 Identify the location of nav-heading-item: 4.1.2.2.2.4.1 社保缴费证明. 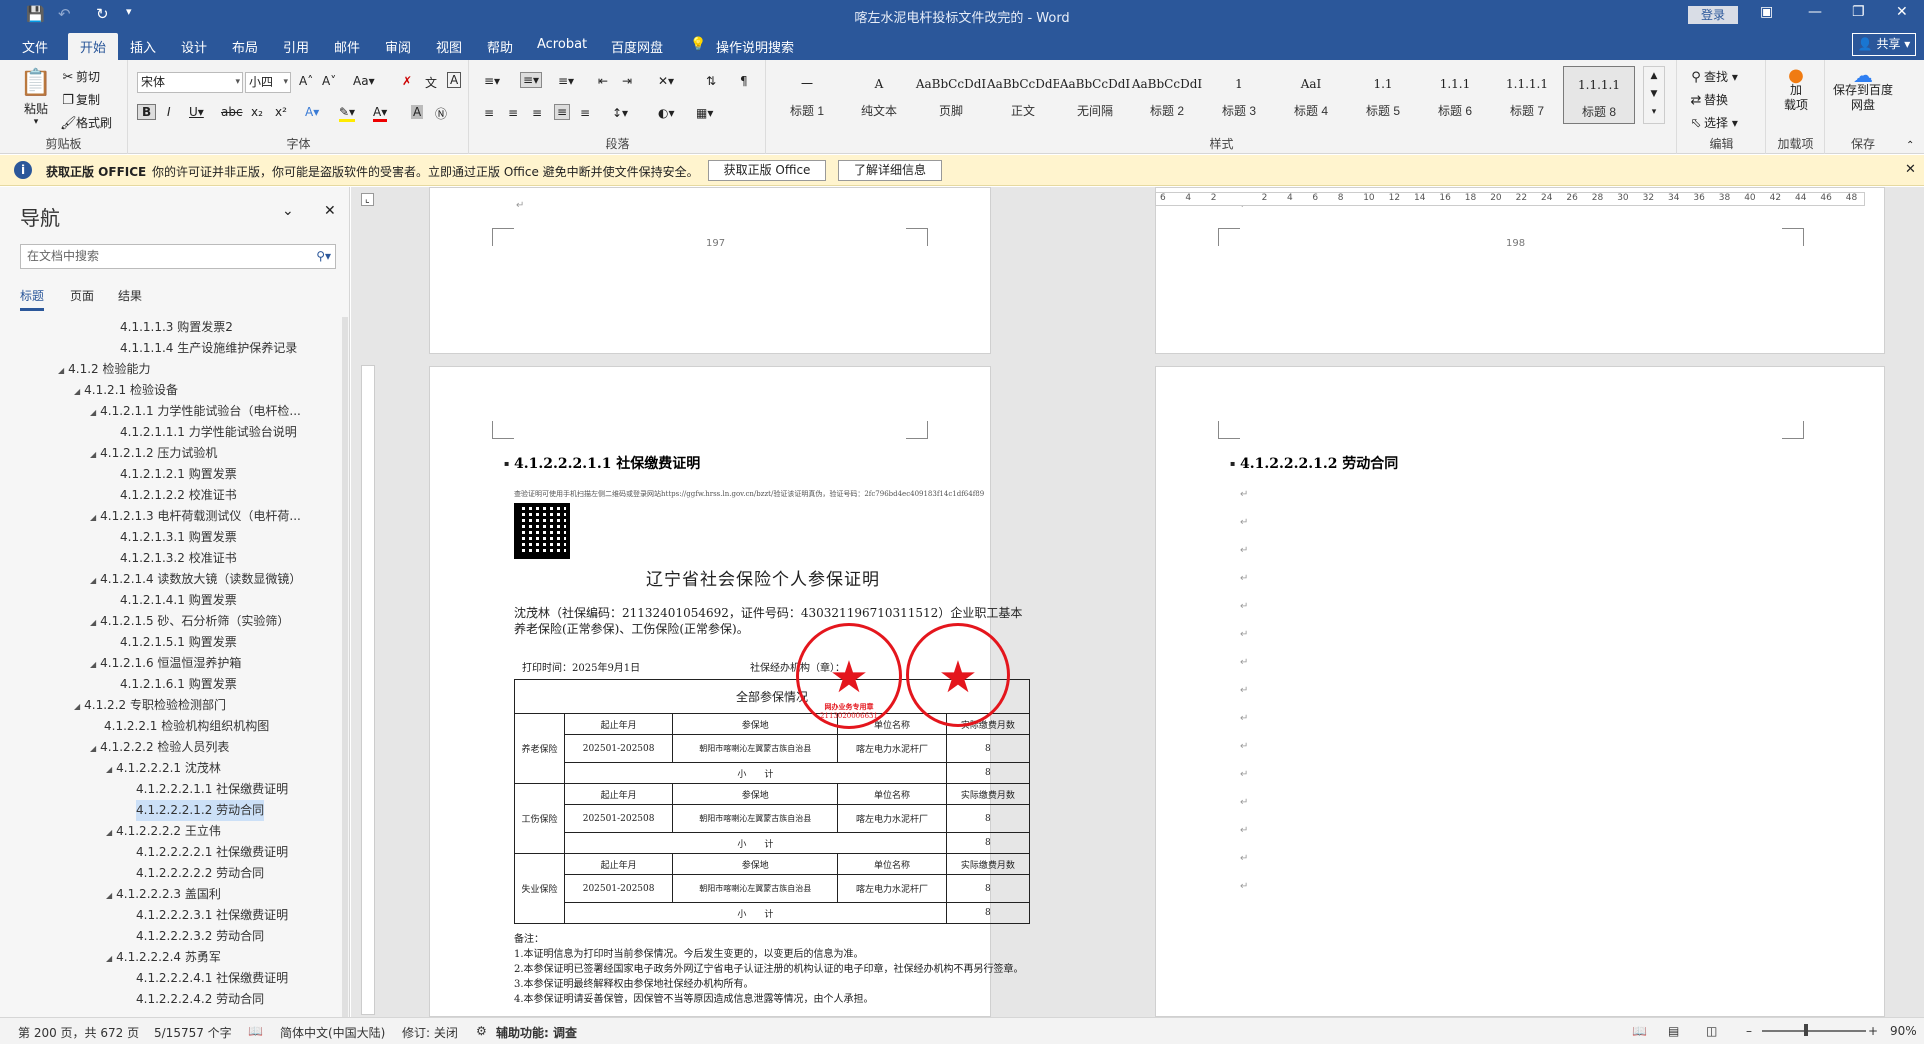
(212, 978).